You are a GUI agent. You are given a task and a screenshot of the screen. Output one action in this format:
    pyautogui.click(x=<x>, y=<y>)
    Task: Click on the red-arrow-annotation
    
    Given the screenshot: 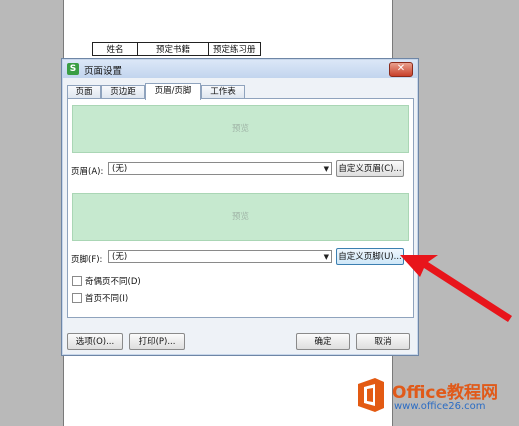 What is the action you would take?
    pyautogui.click(x=456, y=288)
    